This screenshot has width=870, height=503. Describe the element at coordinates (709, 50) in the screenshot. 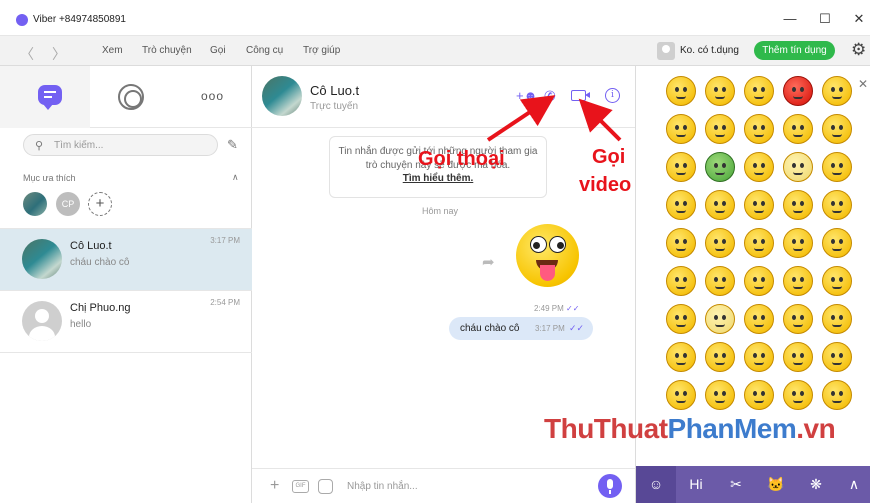

I see `user-status: Ko. có t.dụng` at that location.